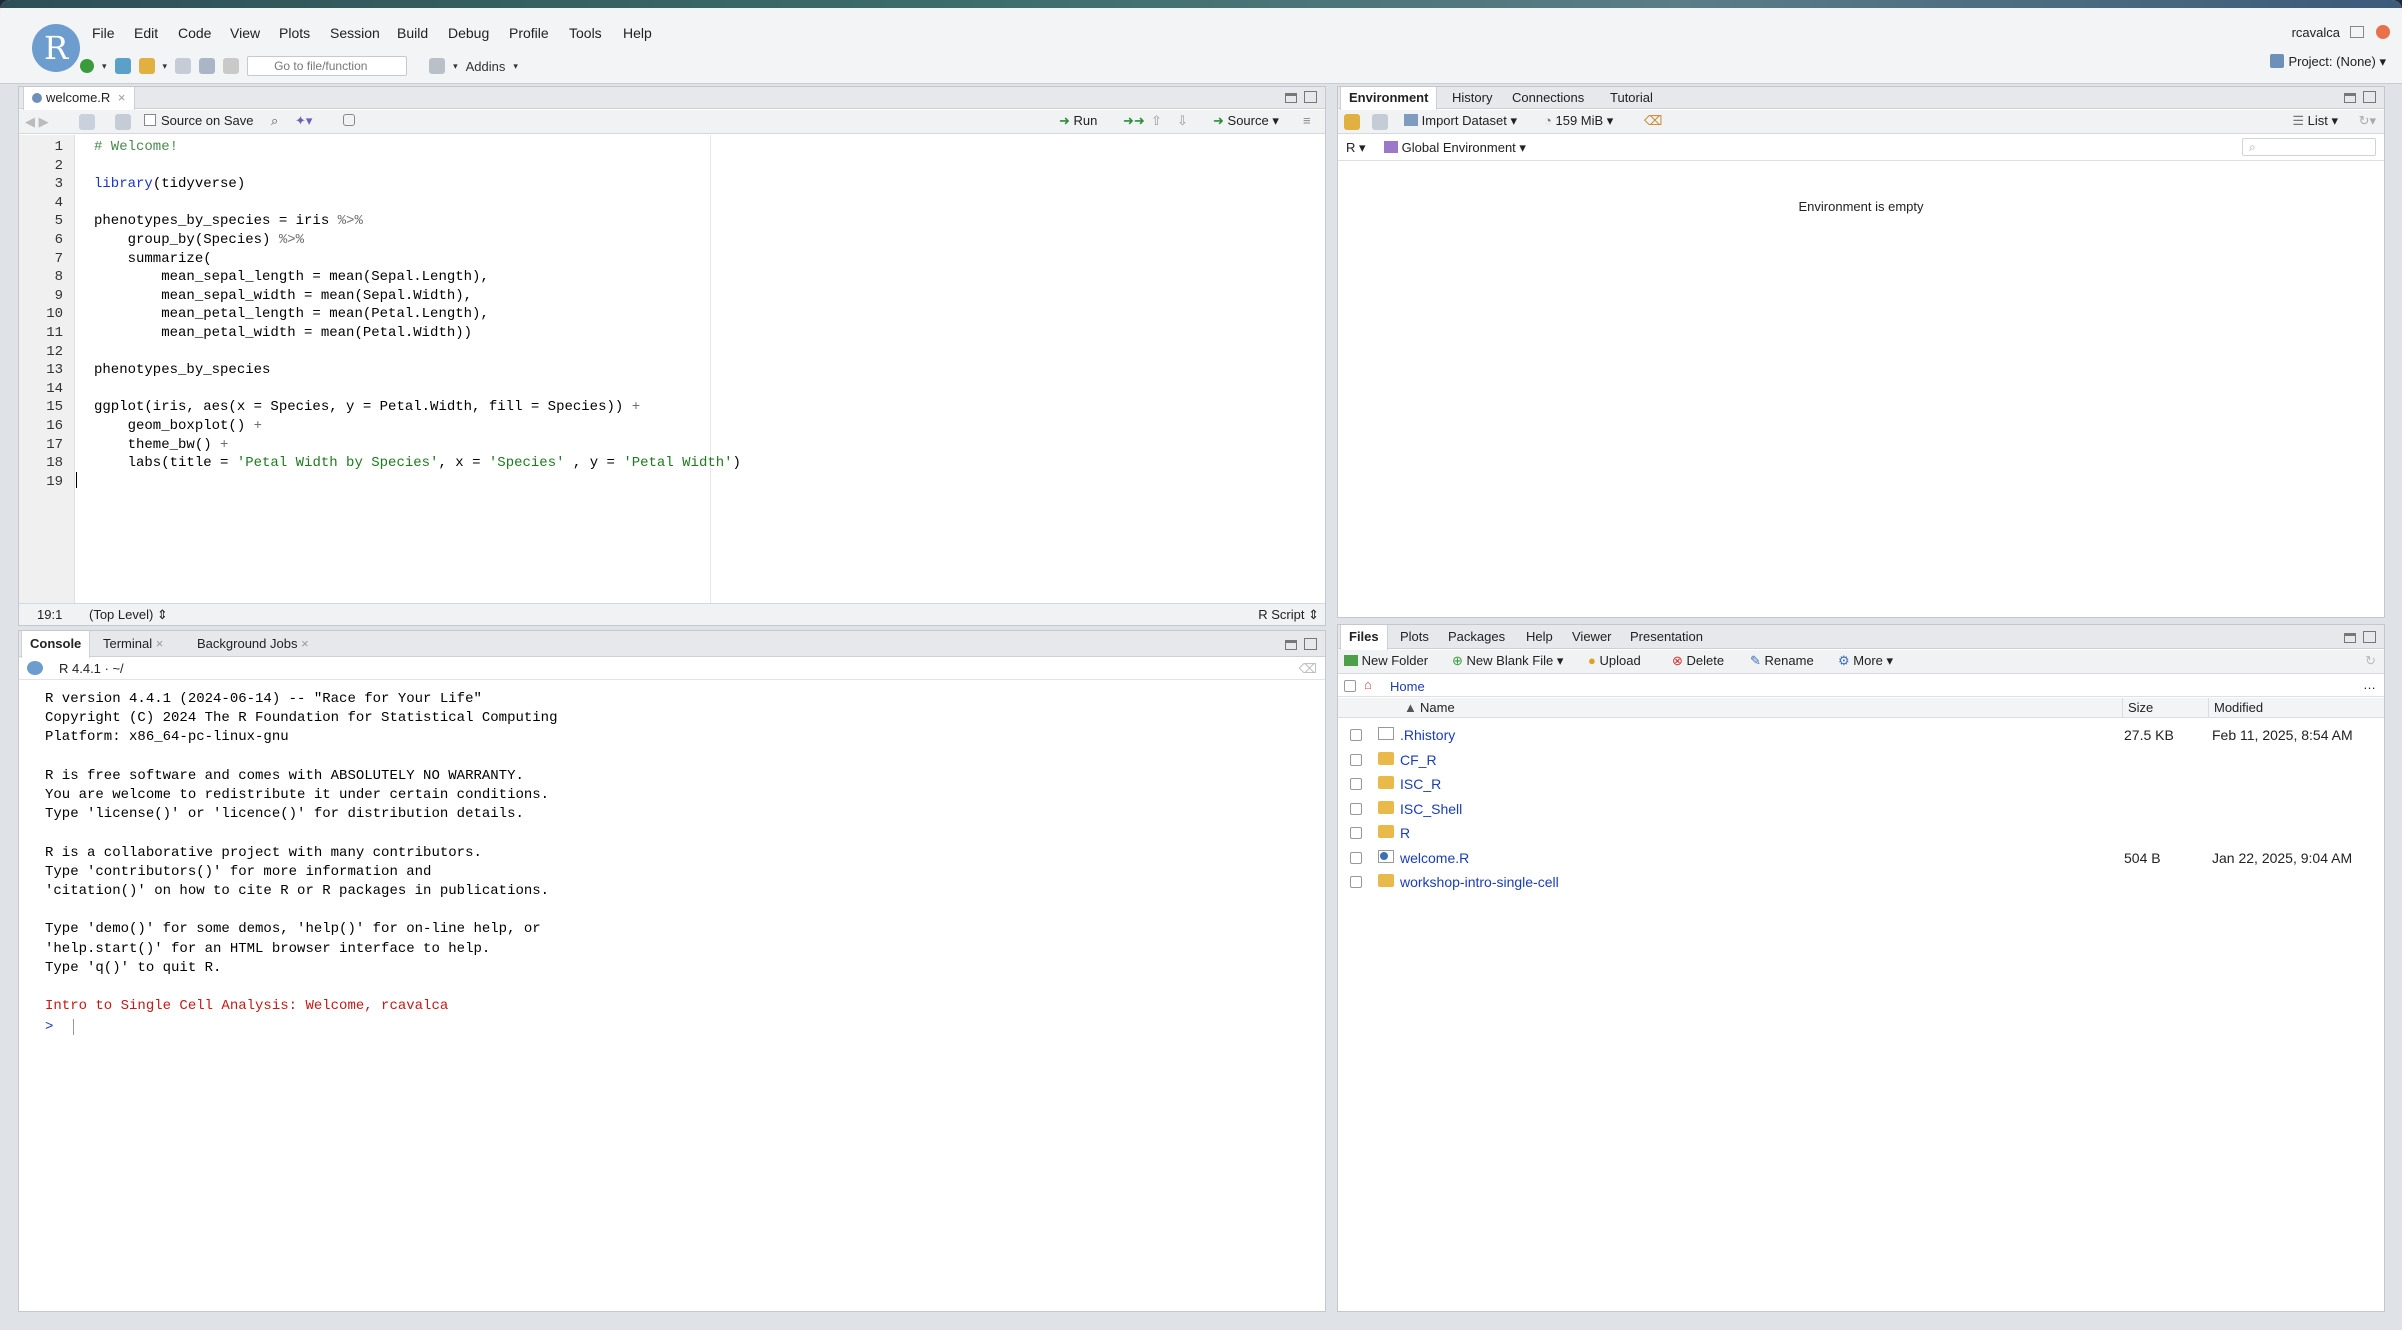  I want to click on source-on-save-checkbox, so click(150, 120).